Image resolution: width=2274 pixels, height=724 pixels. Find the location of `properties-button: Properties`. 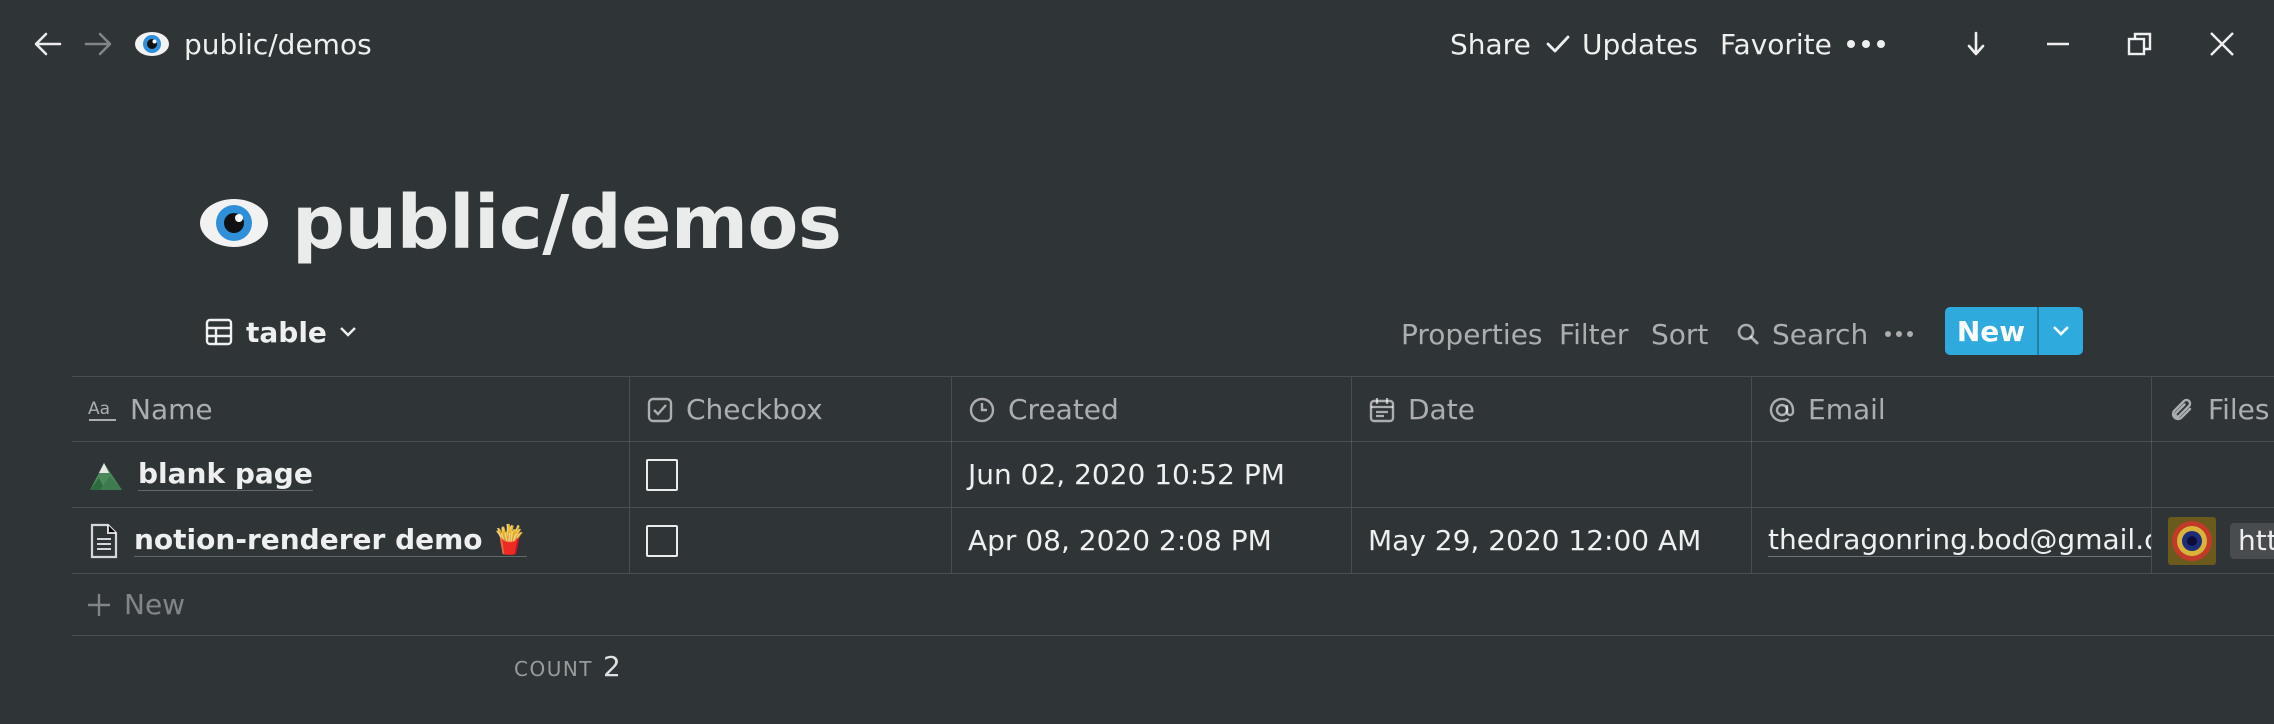

properties-button: Properties is located at coordinates (1472, 334).